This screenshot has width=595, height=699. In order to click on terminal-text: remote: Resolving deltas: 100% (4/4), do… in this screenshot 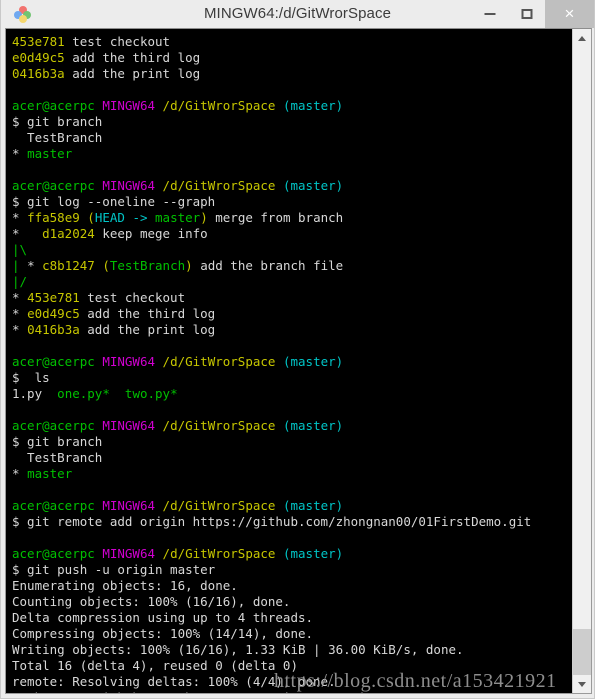, I will do `click(174, 681)`.